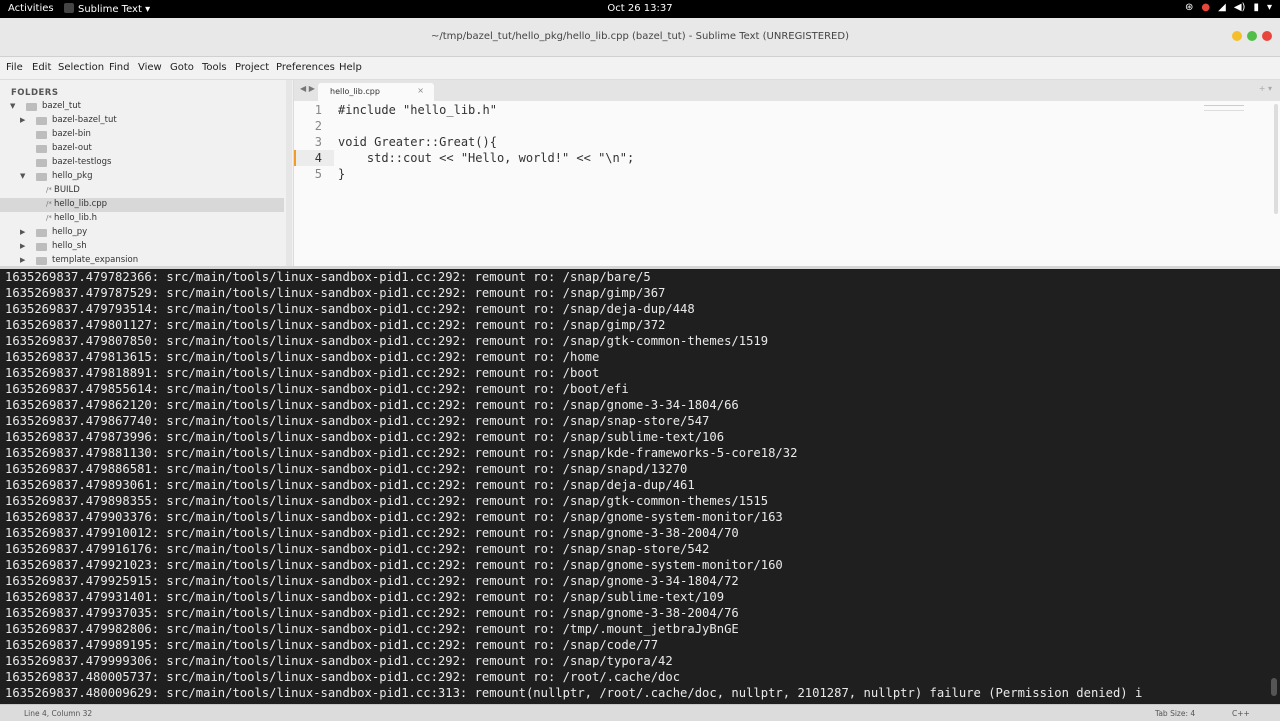 This screenshot has height=721, width=1280. Describe the element at coordinates (1269, 7) in the screenshot. I see `system-menu-chevron-icon: ▾` at that location.